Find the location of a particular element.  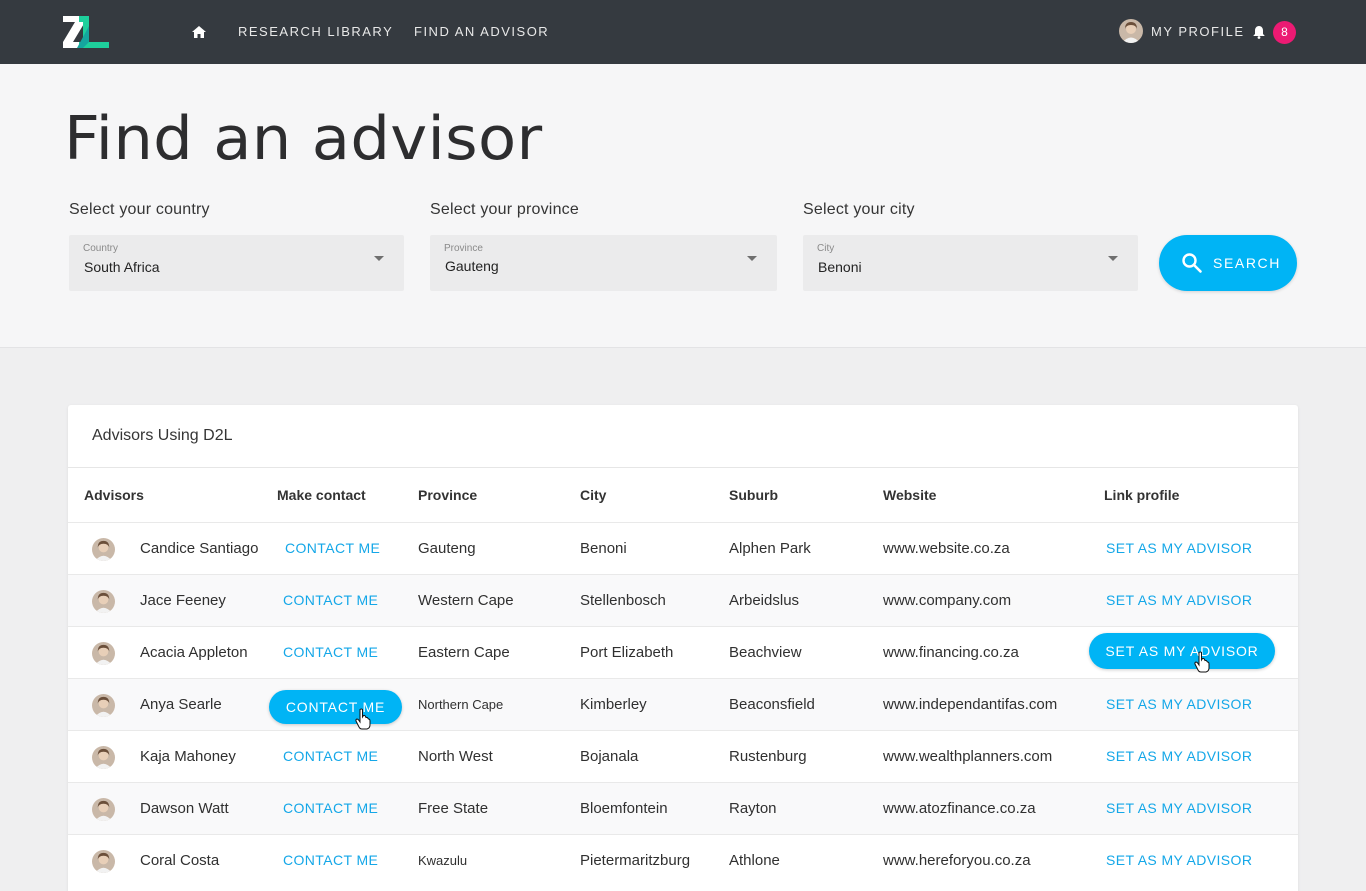

city-label: Select your city is located at coordinates (859, 209).